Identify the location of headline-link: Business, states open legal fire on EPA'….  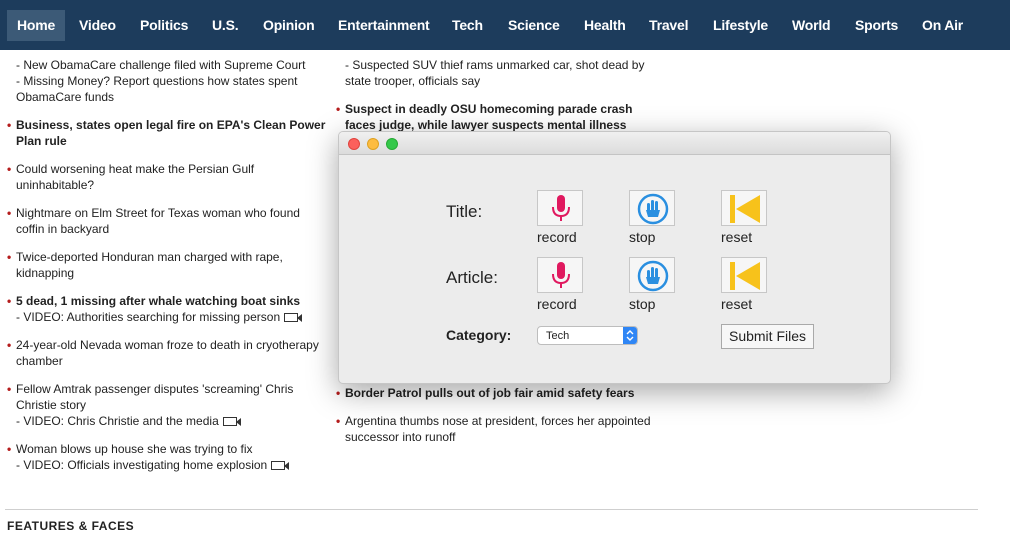
(171, 133).